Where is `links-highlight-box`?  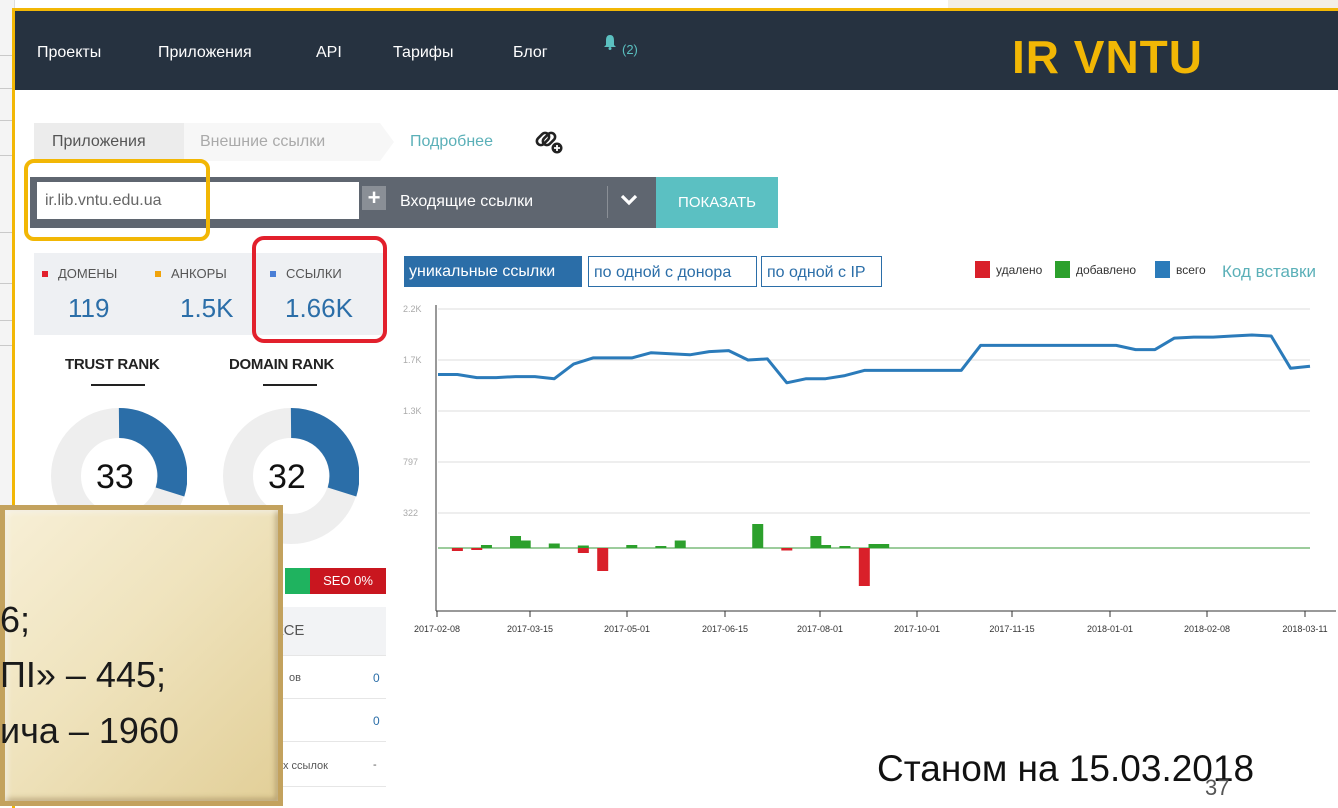
links-highlight-box is located at coordinates (319, 289).